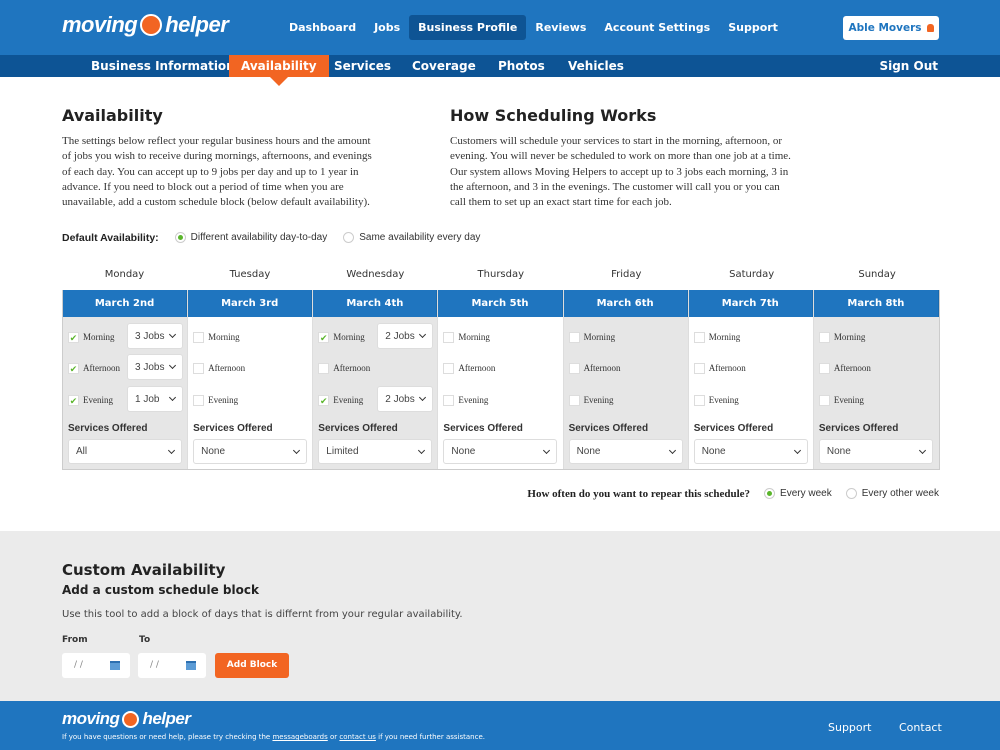  Describe the element at coordinates (468, 27) in the screenshot. I see `nav-business-profile: Business Profile` at that location.